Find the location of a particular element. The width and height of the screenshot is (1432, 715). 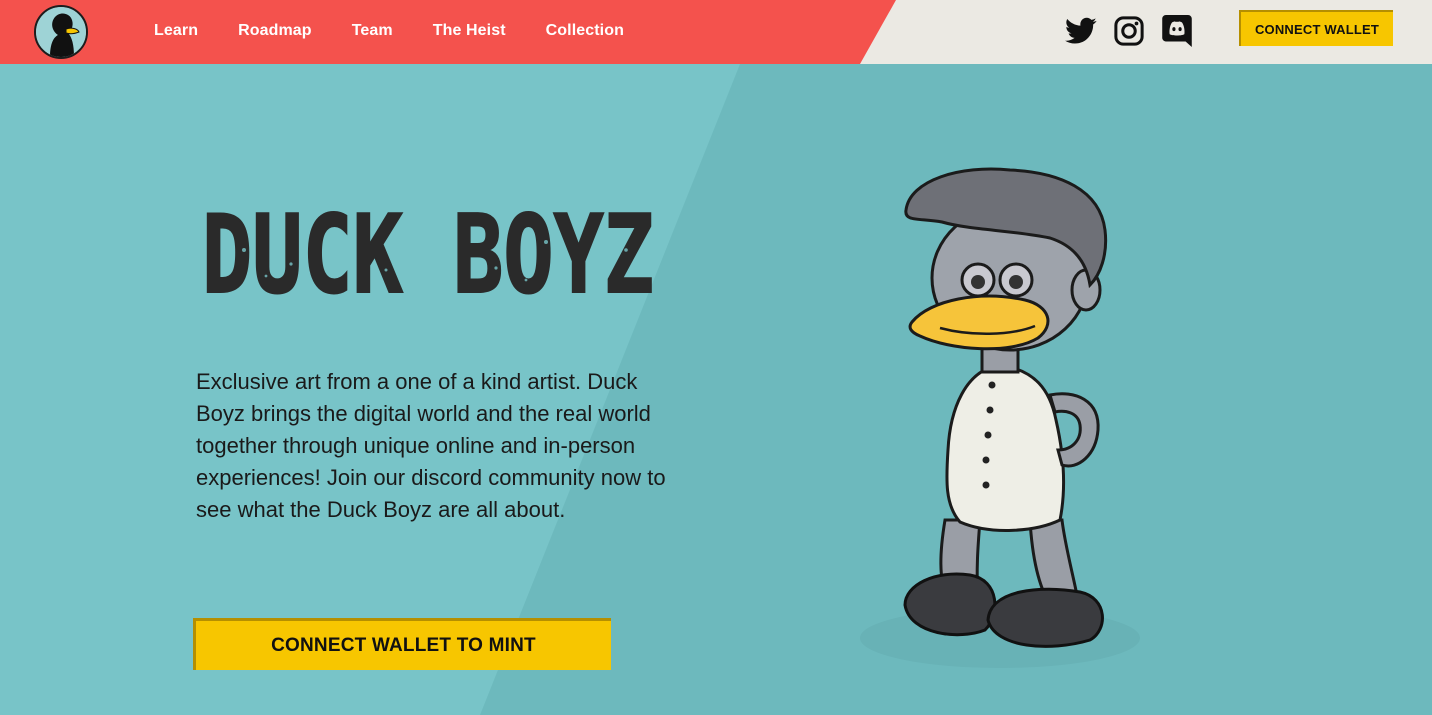

duck-silhouette-icon is located at coordinates (61, 32).